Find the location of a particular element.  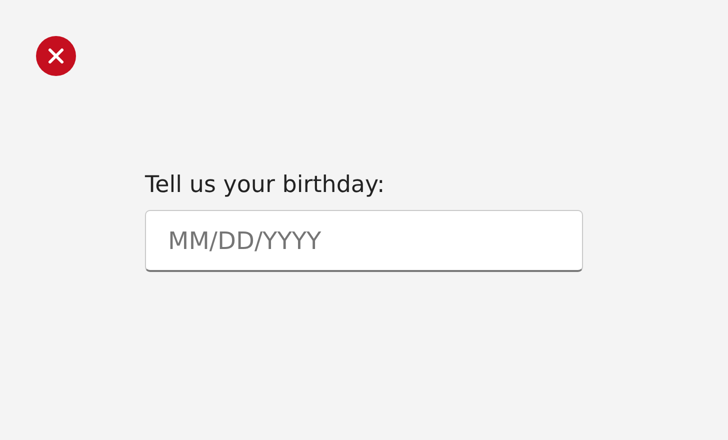

error-icon is located at coordinates (56, 56).